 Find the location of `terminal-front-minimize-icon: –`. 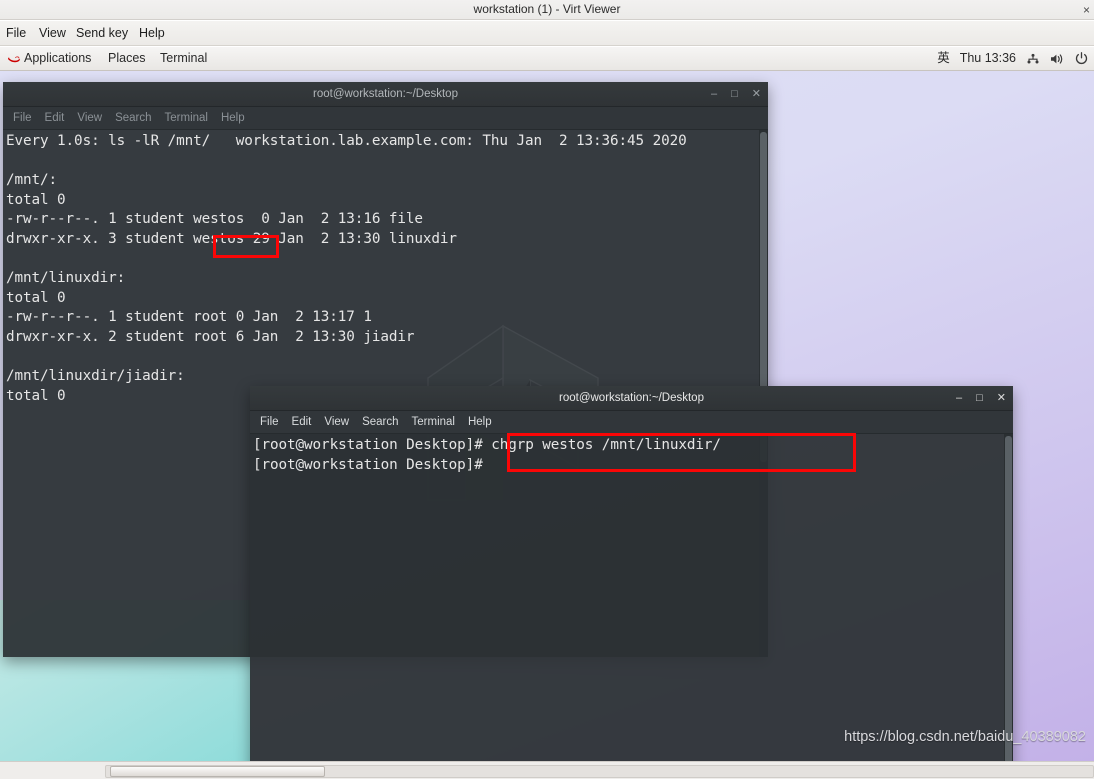

terminal-front-minimize-icon: – is located at coordinates (959, 398).